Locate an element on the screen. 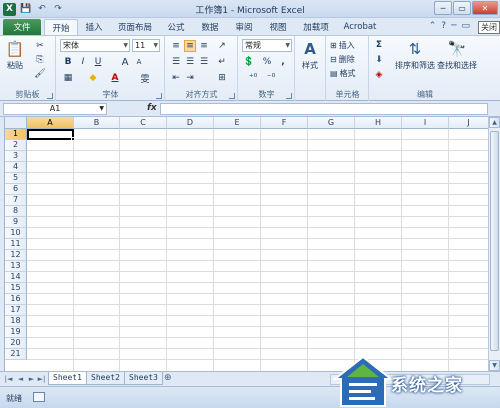 This screenshot has height=408, width=500. row-header-17: 17 is located at coordinates (16, 310).